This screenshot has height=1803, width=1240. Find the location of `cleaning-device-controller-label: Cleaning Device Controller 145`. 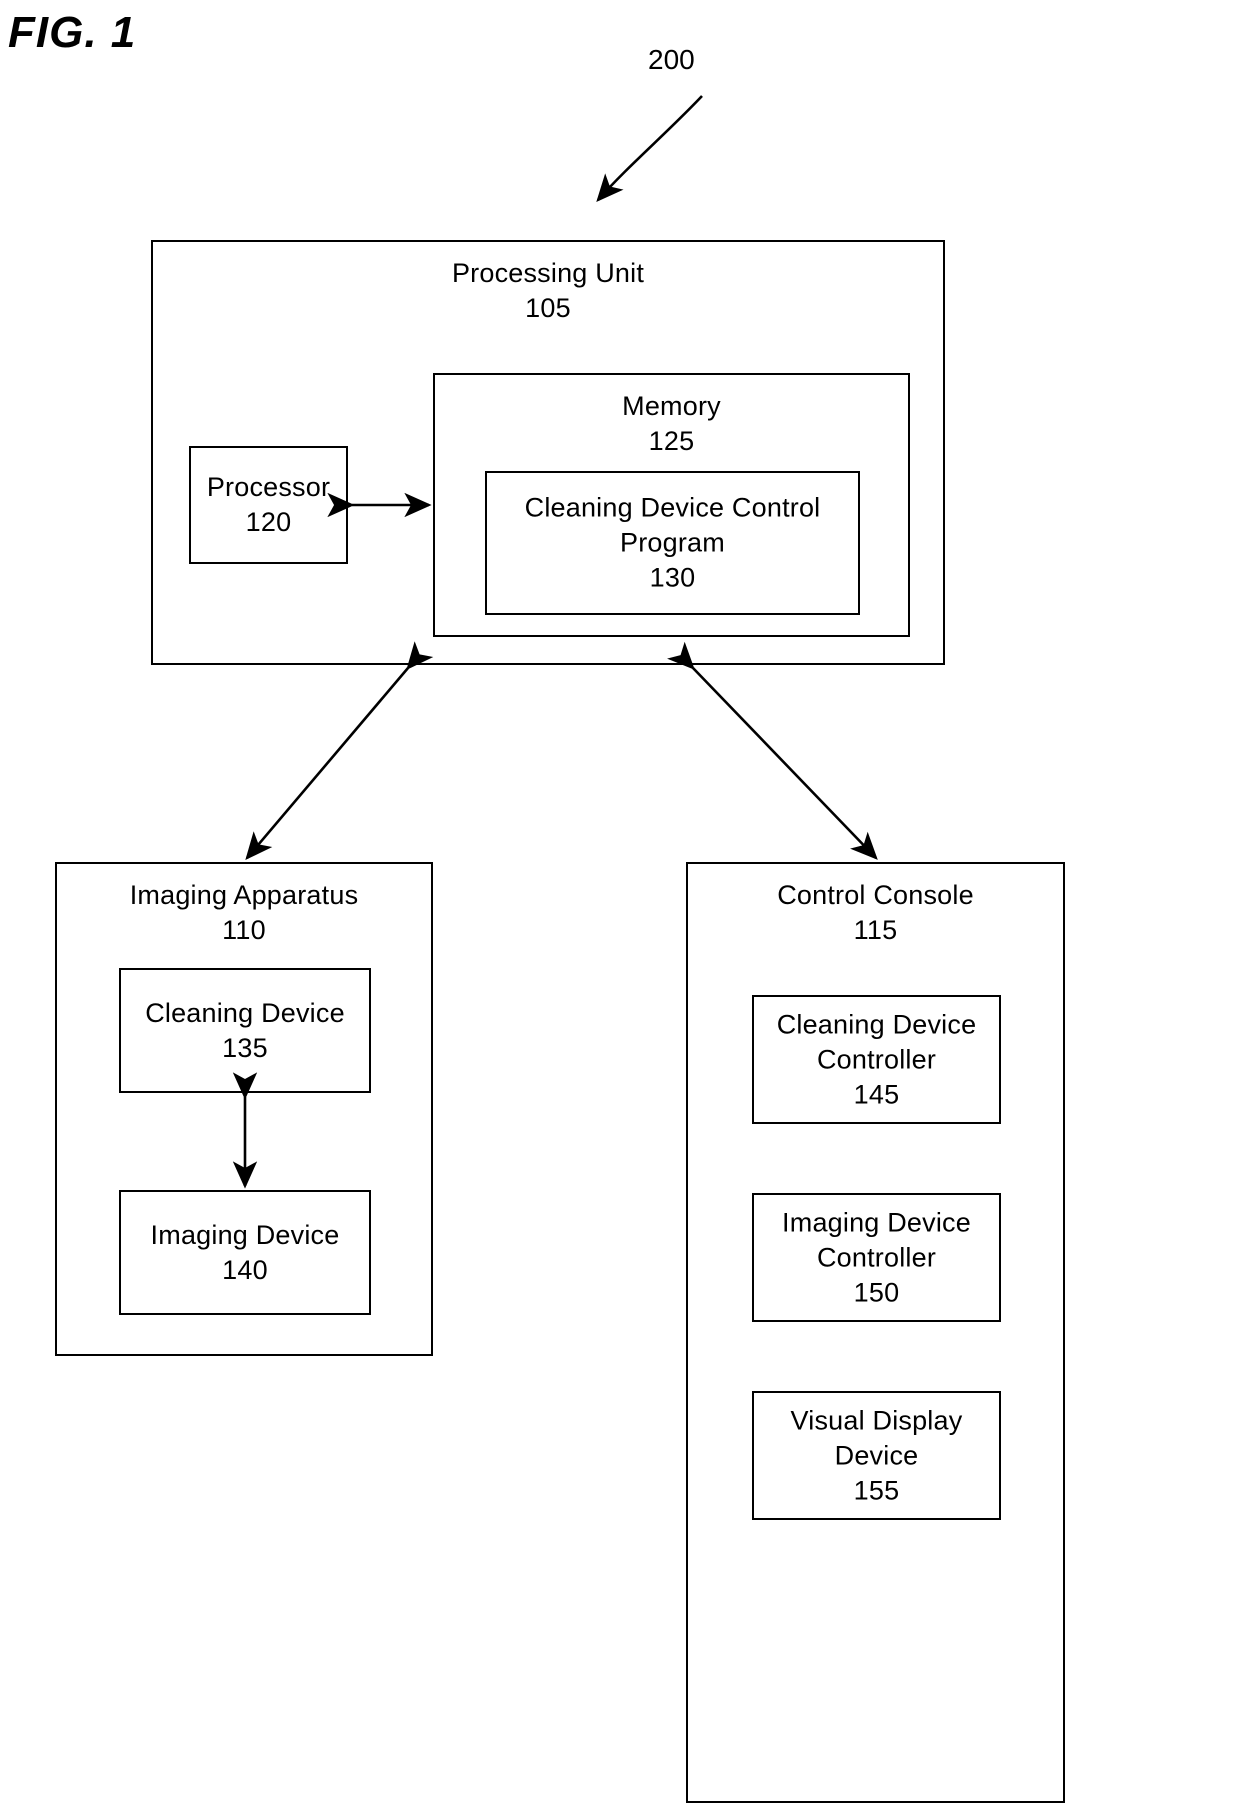

cleaning-device-controller-label: Cleaning Device Controller 145 is located at coordinates (876, 1059).